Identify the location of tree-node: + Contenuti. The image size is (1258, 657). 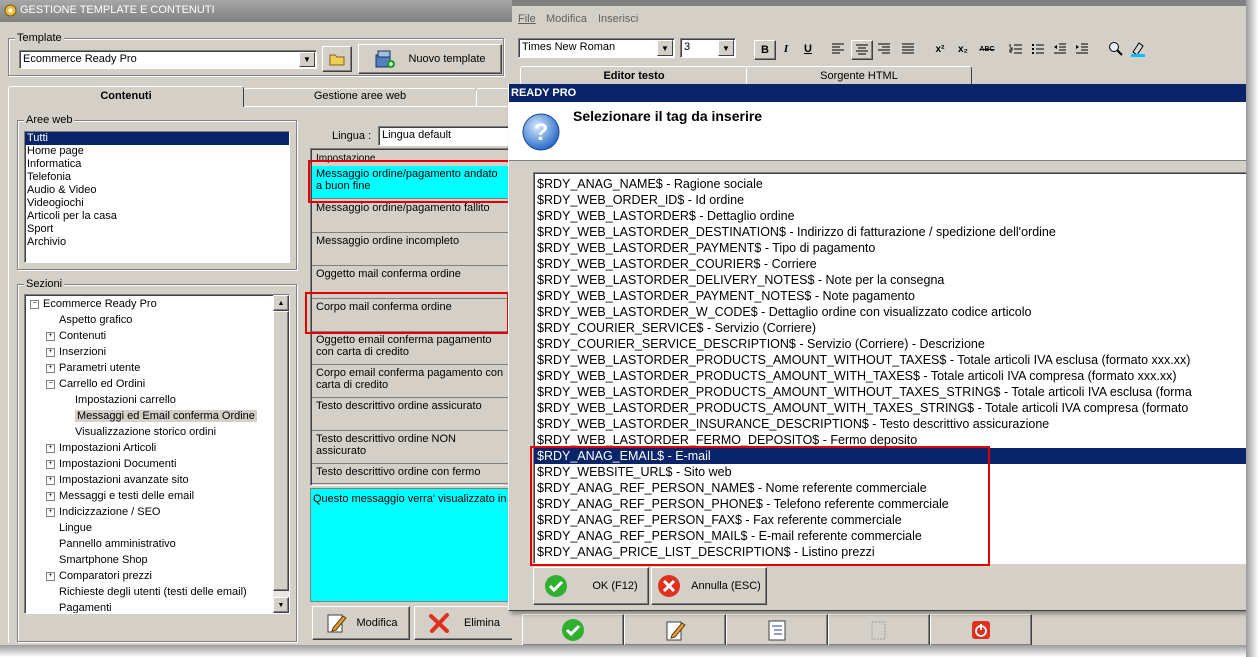
(149, 336).